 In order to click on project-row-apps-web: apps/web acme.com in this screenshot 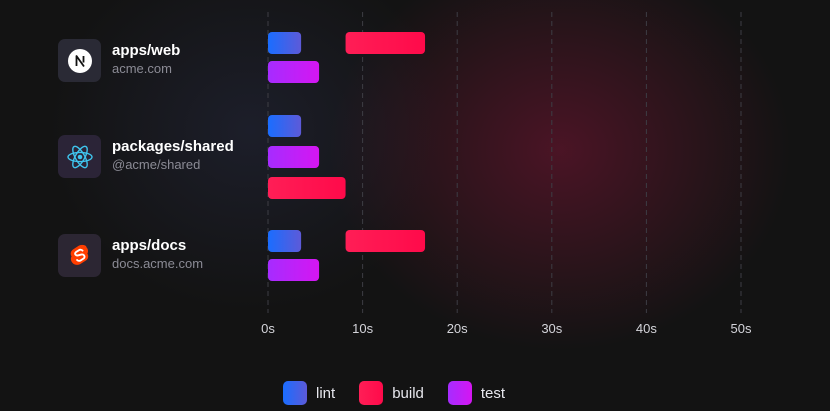, I will do `click(158, 61)`.